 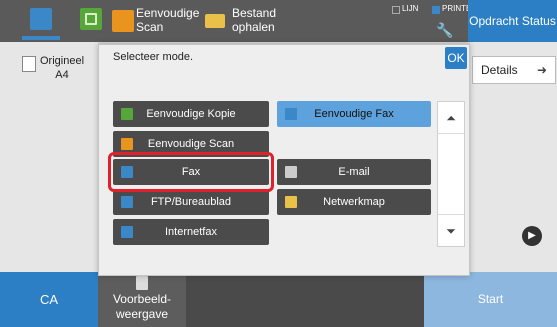 I want to click on mode-scrollbar: ⏶ ⏷, so click(x=451, y=174).